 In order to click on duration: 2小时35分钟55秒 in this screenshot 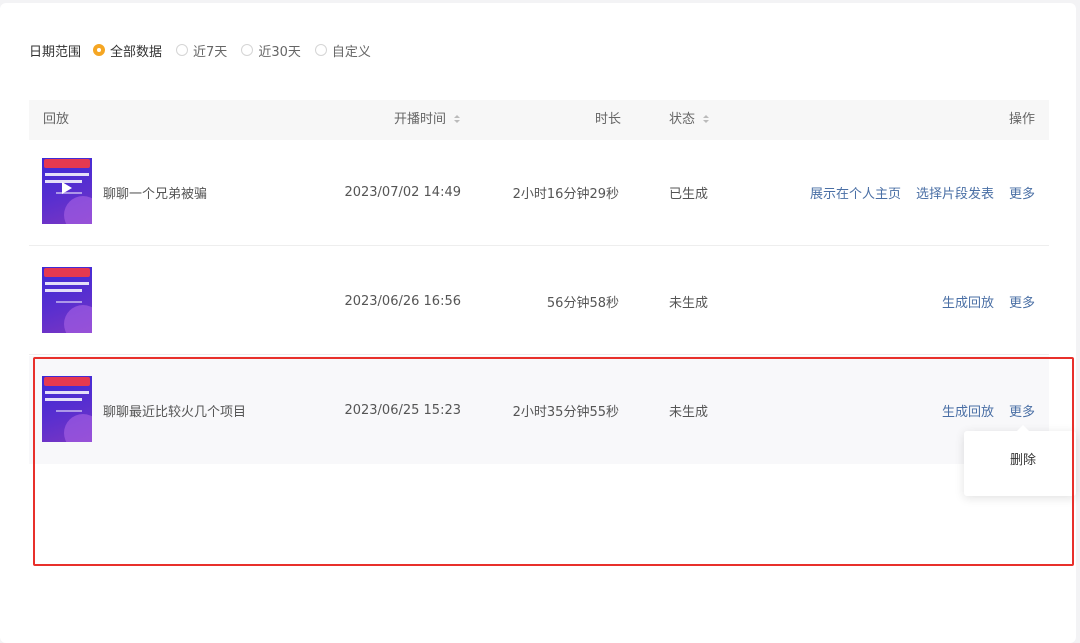, I will do `click(565, 412)`.